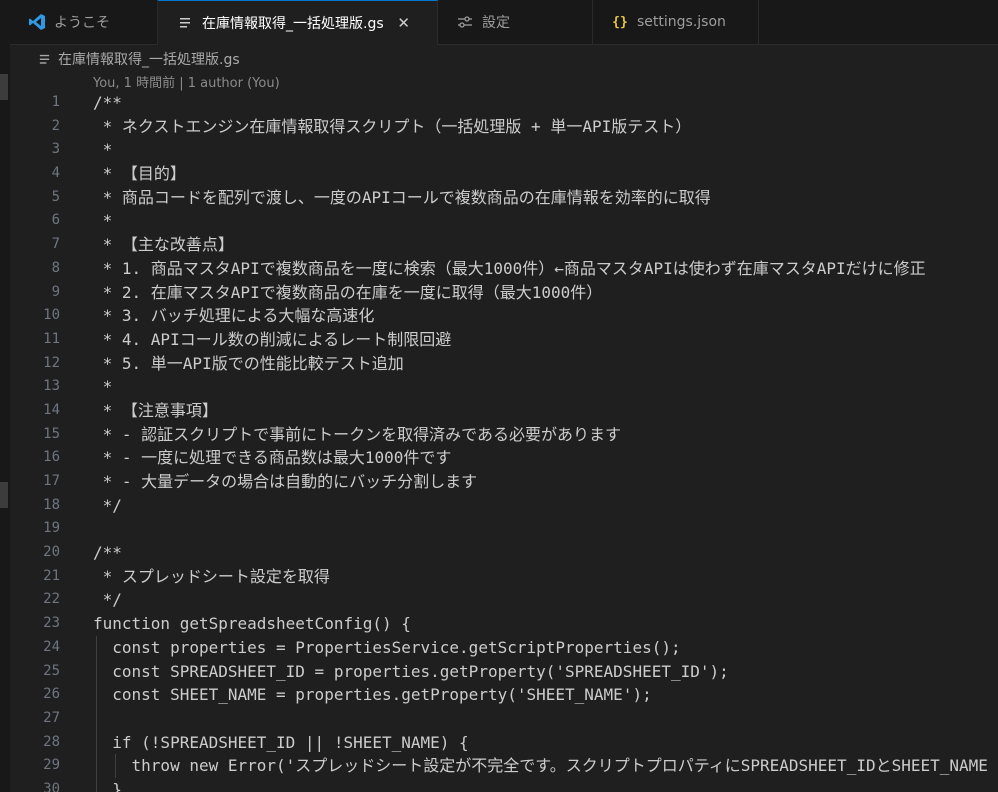  What do you see at coordinates (234, 316) in the screenshot?
I see `code-text: * 3. バッチ処理による大幅な高速化` at bounding box center [234, 316].